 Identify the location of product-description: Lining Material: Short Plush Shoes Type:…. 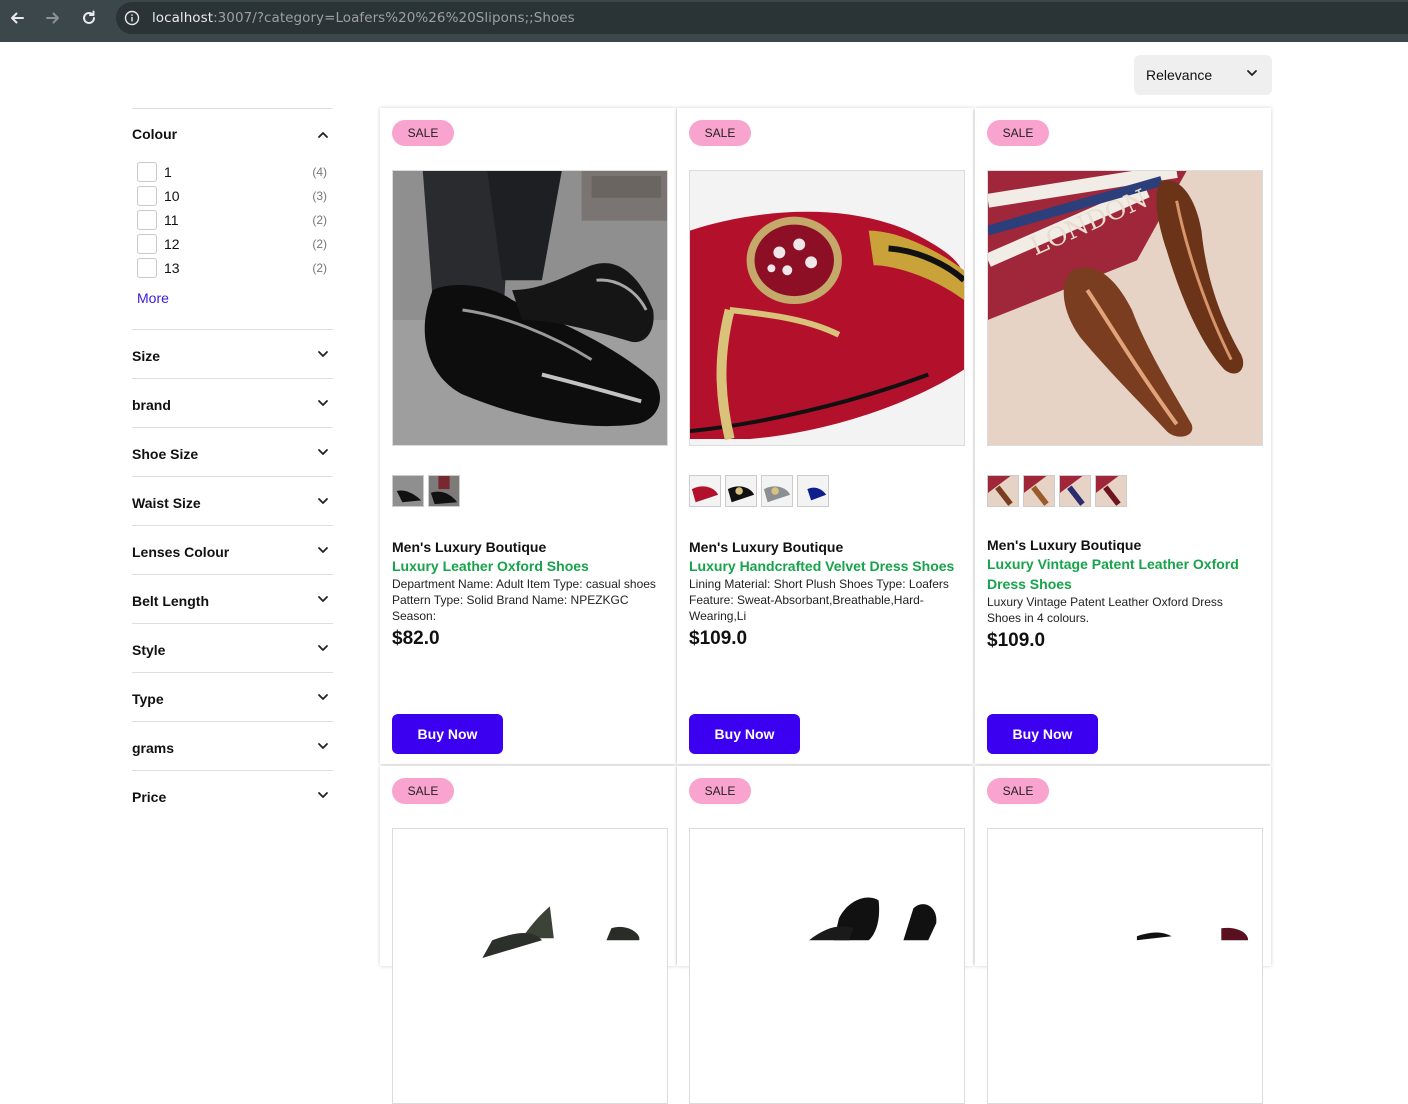
(819, 600).